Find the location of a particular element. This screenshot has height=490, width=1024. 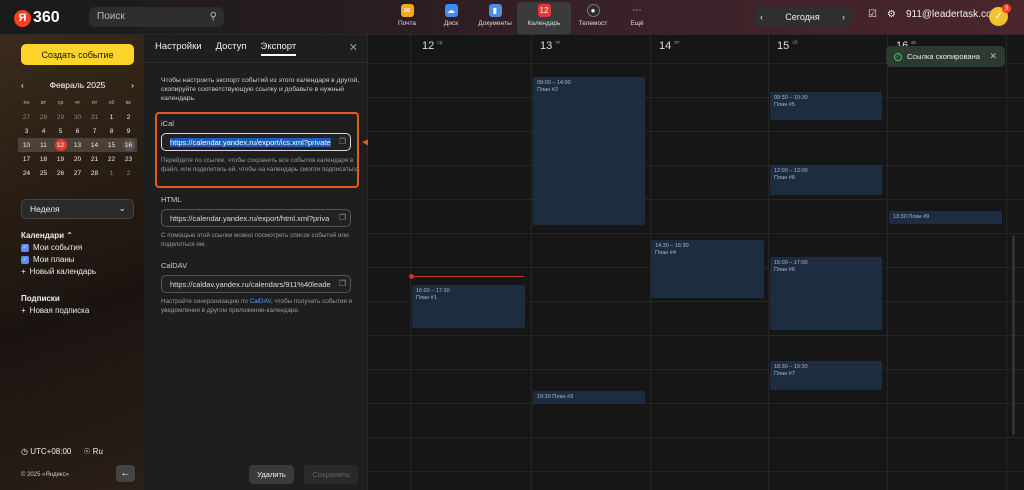

event-card: 14:30 – 16:30 План #4 is located at coordinates (707, 269).